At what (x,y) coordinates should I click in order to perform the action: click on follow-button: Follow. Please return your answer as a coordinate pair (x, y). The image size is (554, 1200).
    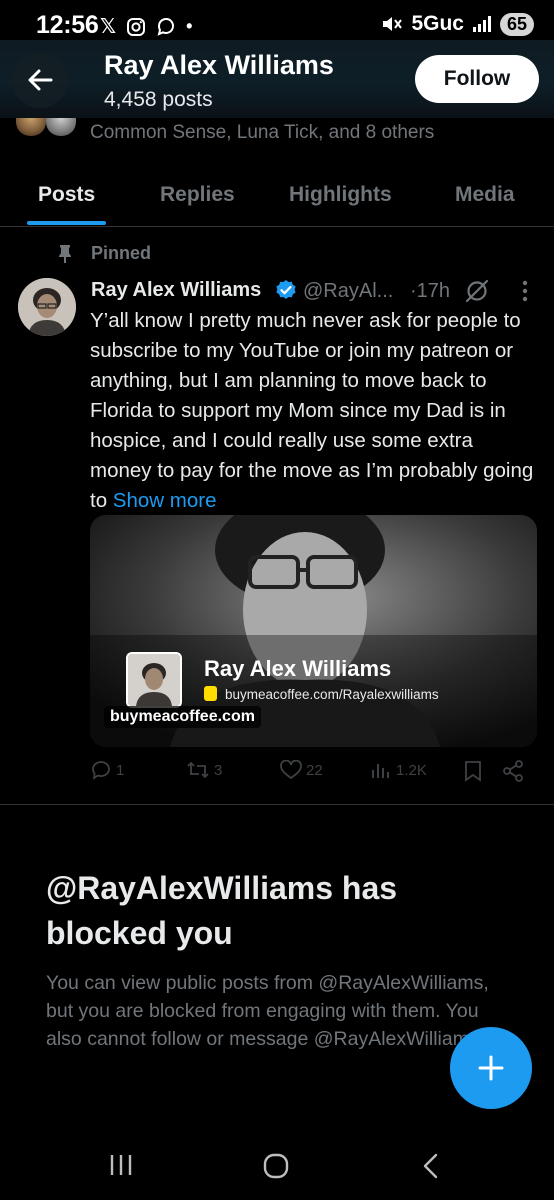
    Looking at the image, I should click on (477, 79).